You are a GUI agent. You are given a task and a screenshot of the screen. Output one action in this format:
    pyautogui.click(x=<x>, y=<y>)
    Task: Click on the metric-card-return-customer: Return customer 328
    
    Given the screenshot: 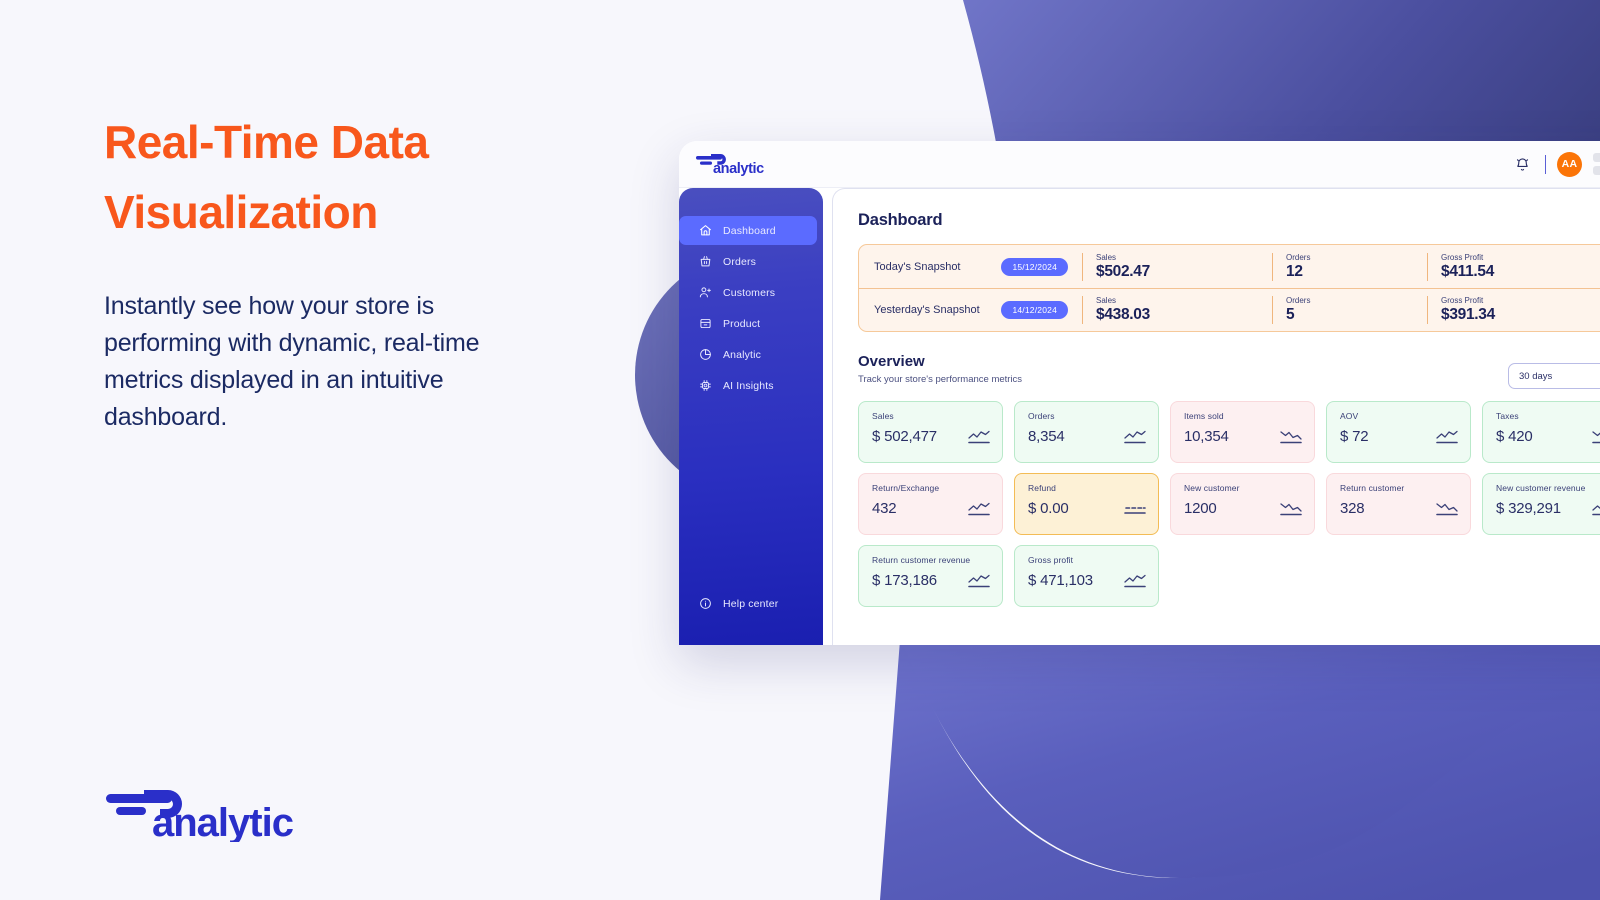 What is the action you would take?
    pyautogui.click(x=1398, y=504)
    